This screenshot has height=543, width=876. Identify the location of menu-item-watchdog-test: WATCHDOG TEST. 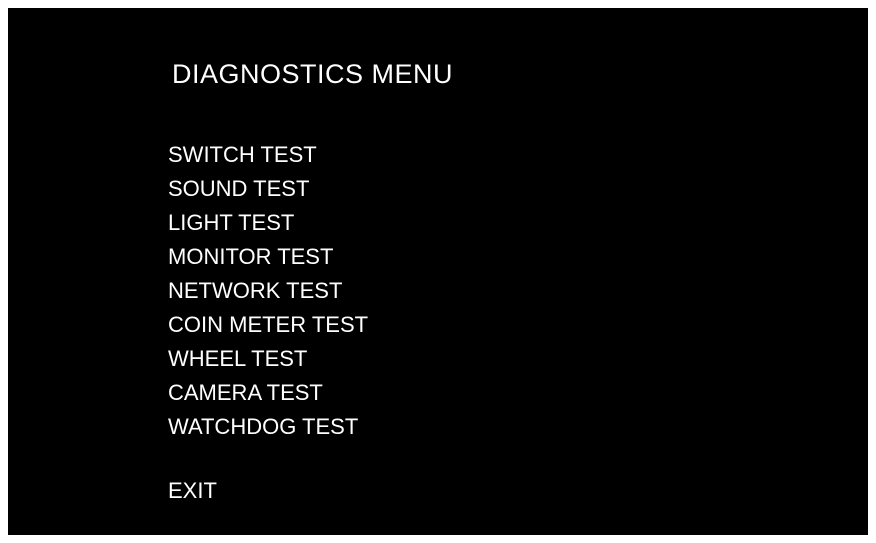
(268, 427).